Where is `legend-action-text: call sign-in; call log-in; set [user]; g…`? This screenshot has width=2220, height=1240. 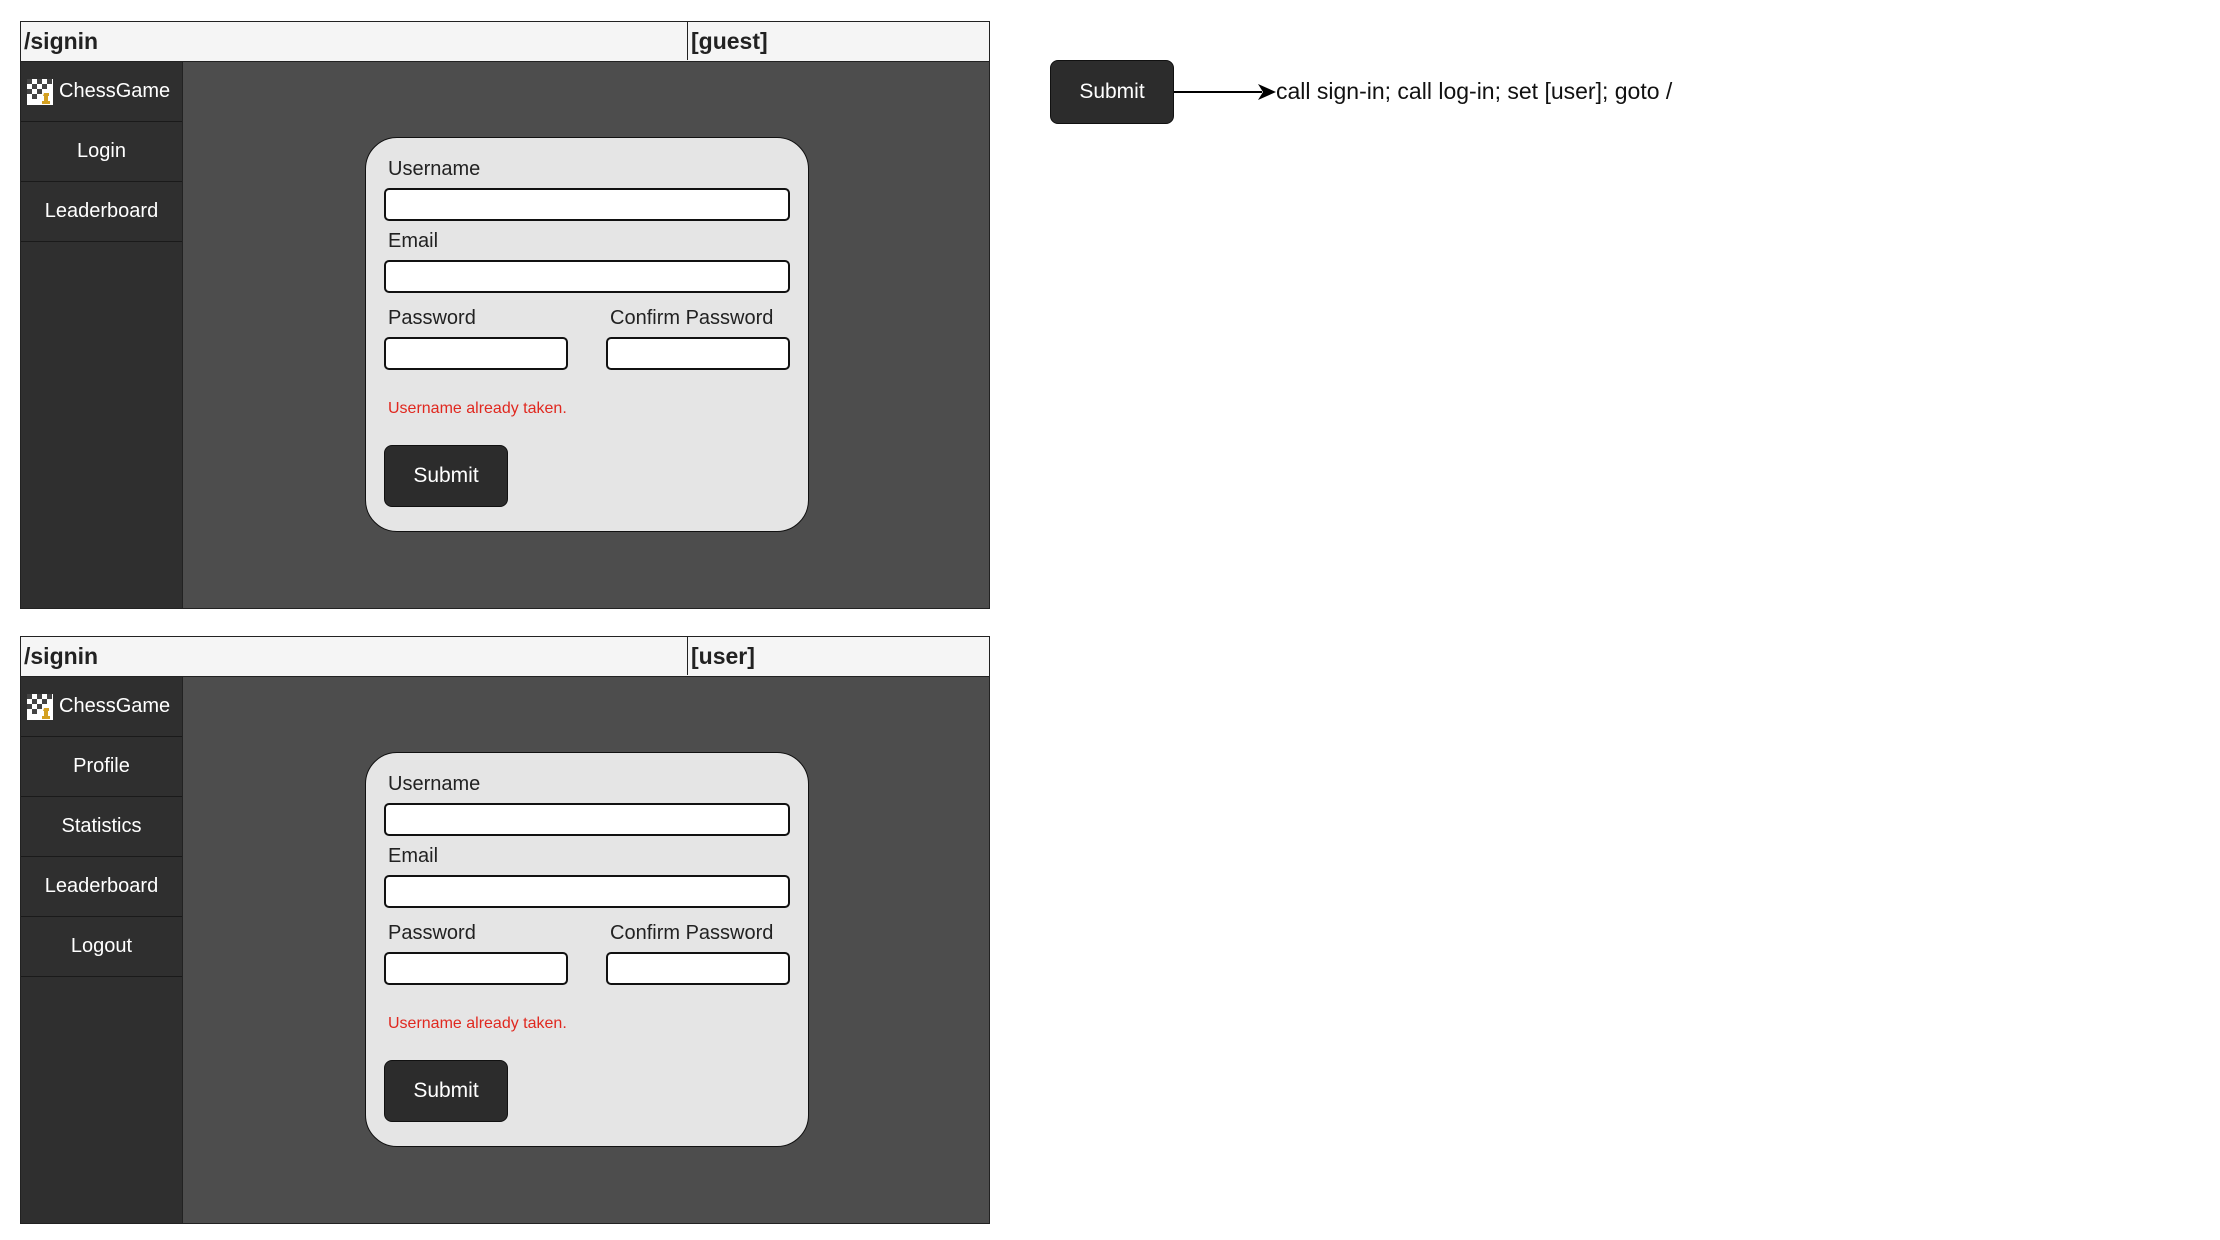 legend-action-text: call sign-in; call log-in; set [user]; g… is located at coordinates (1474, 91).